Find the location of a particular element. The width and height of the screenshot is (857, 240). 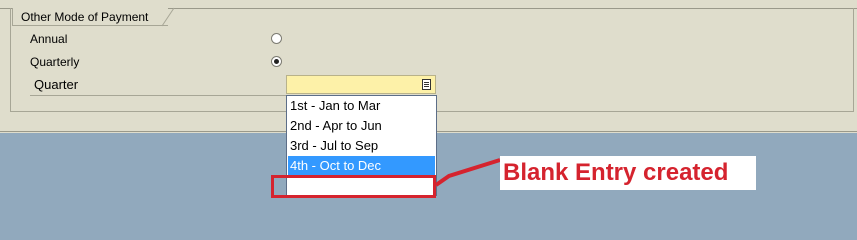

group-title: Other Mode of Payment is located at coordinates (90, 17).